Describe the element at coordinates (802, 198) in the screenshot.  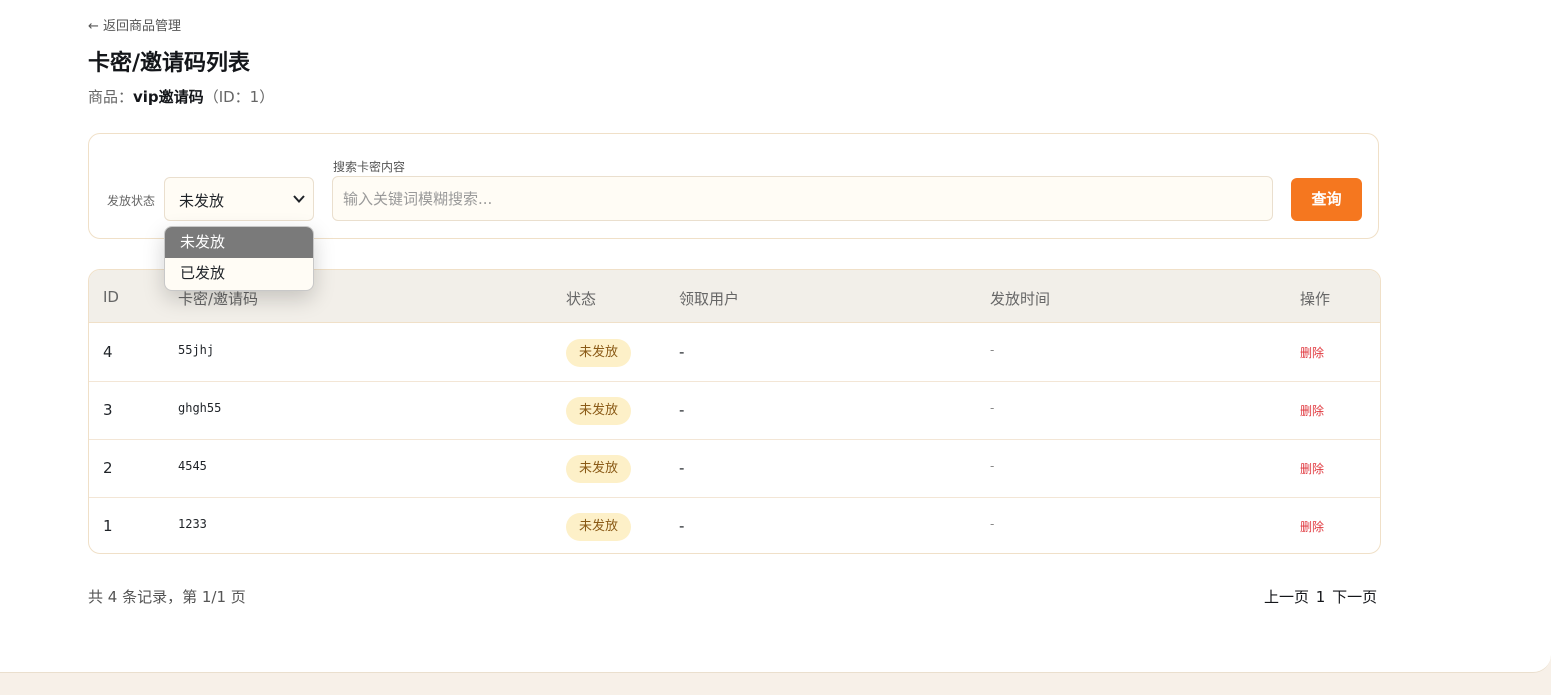
I see `search-input` at that location.